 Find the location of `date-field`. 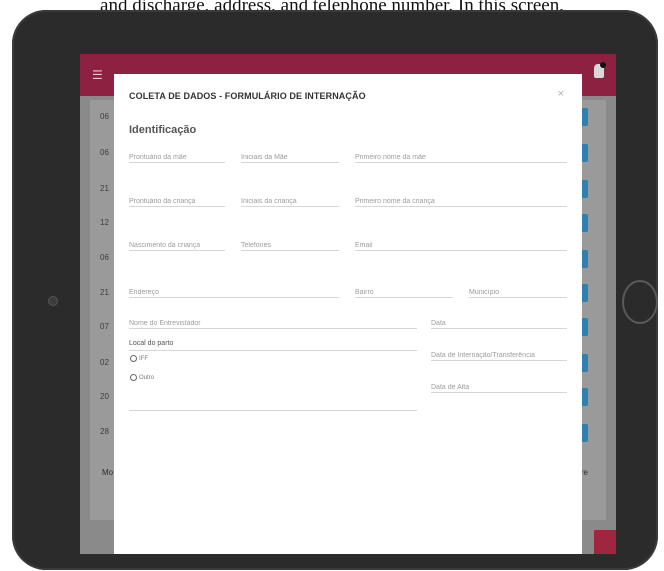

date-field is located at coordinates (499, 322).